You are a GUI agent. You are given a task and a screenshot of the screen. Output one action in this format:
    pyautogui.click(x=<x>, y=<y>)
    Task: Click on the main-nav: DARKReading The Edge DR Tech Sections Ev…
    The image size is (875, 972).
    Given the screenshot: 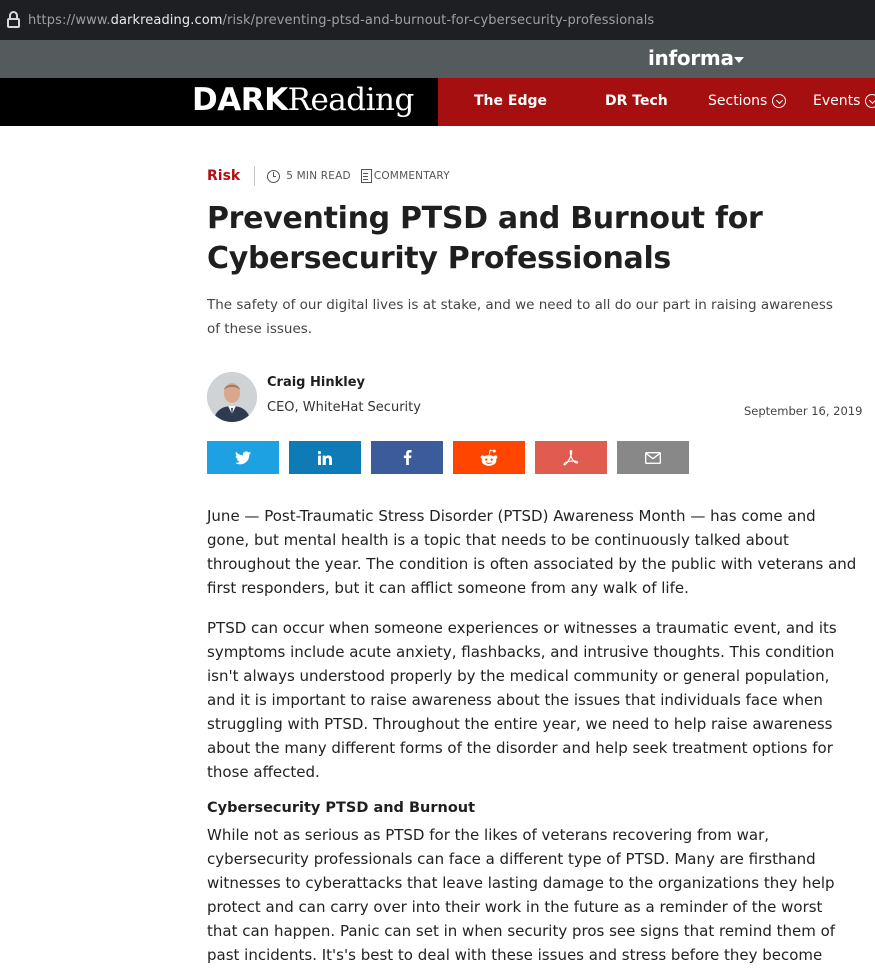 What is the action you would take?
    pyautogui.click(x=437, y=102)
    